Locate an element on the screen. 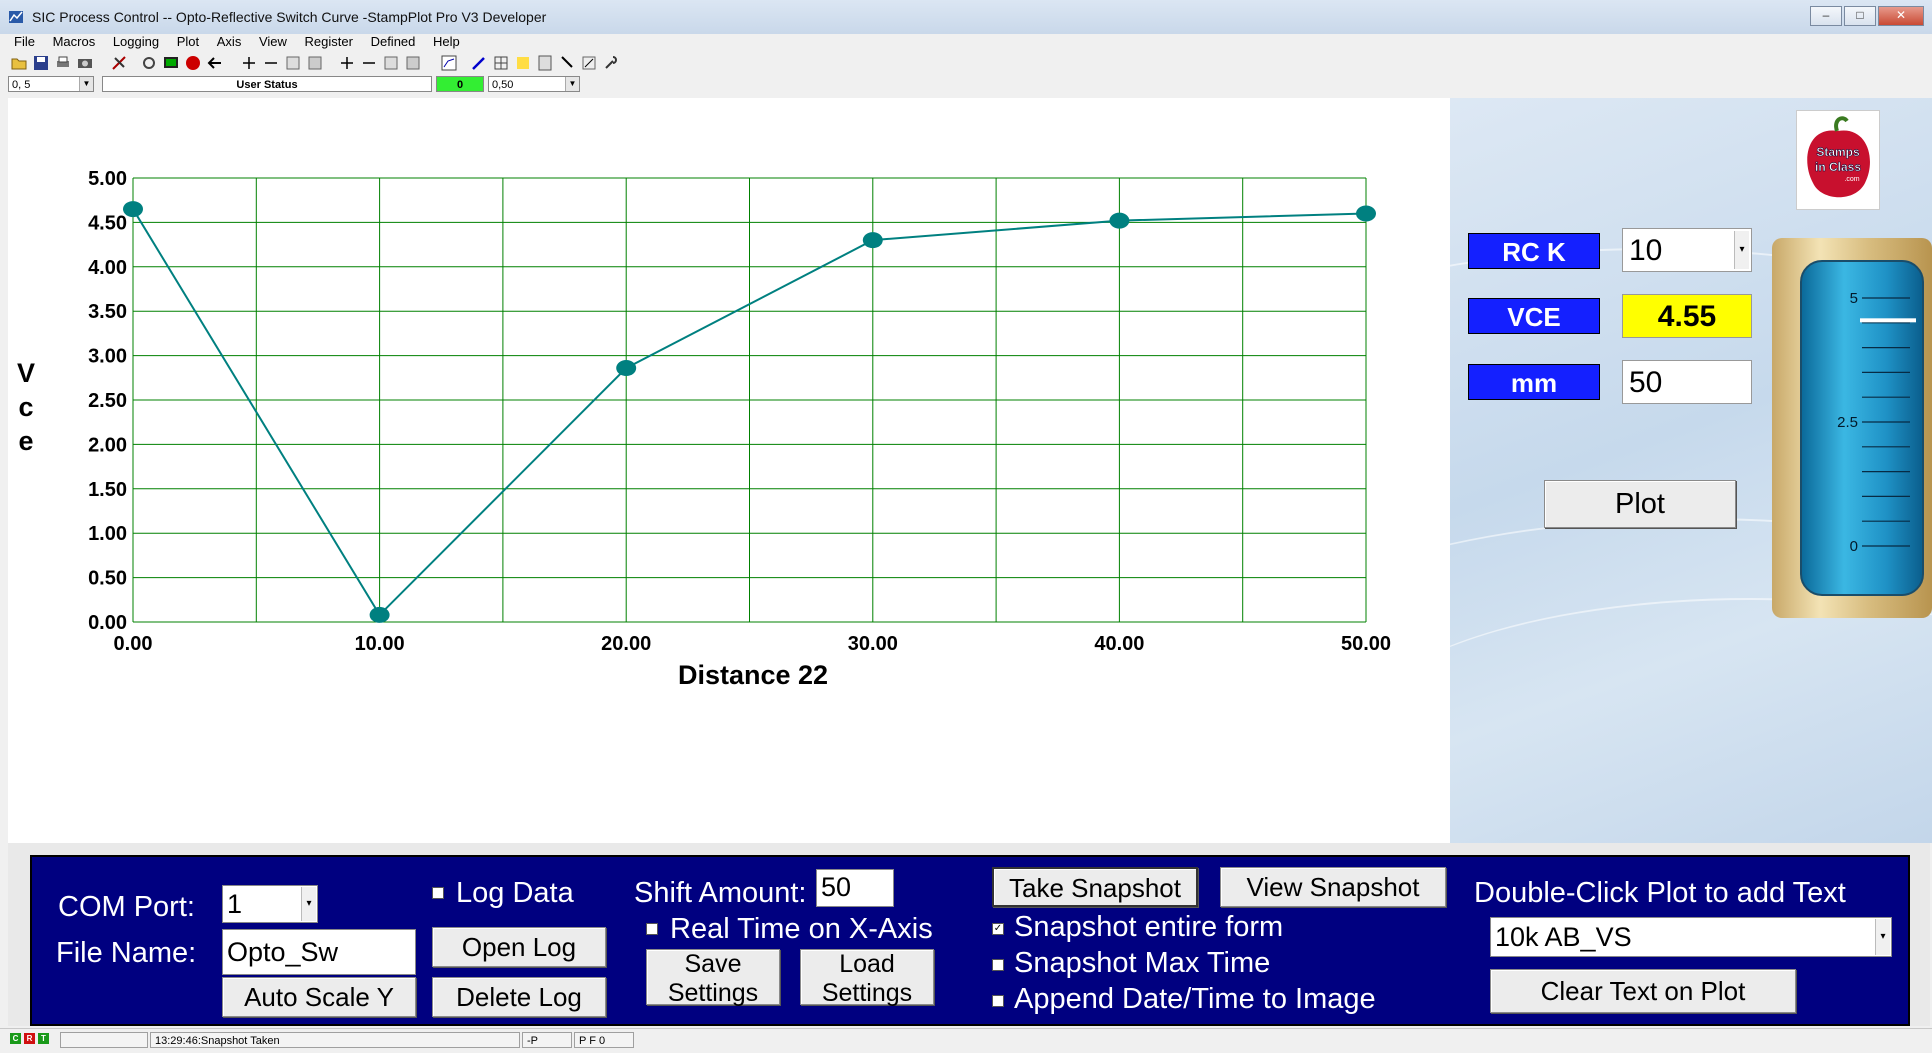 The width and height of the screenshot is (1932, 1053). note-icon is located at coordinates (523, 63).